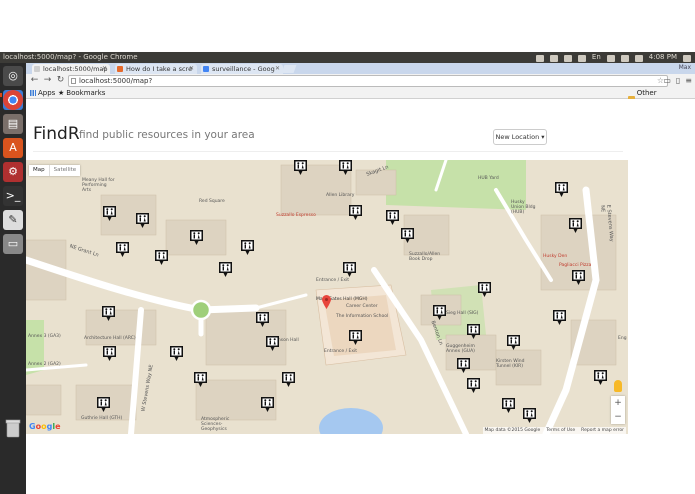  What do you see at coordinates (13, 172) in the screenshot?
I see `settings-icon: ⚙` at bounding box center [13, 172].